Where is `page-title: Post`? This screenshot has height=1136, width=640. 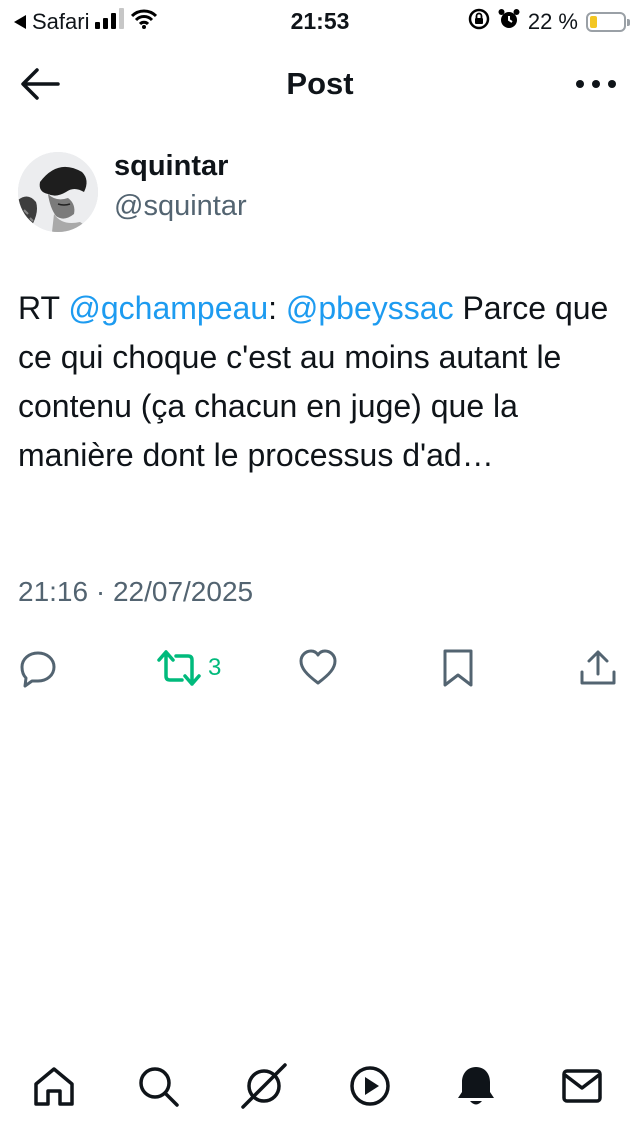 page-title: Post is located at coordinates (320, 83).